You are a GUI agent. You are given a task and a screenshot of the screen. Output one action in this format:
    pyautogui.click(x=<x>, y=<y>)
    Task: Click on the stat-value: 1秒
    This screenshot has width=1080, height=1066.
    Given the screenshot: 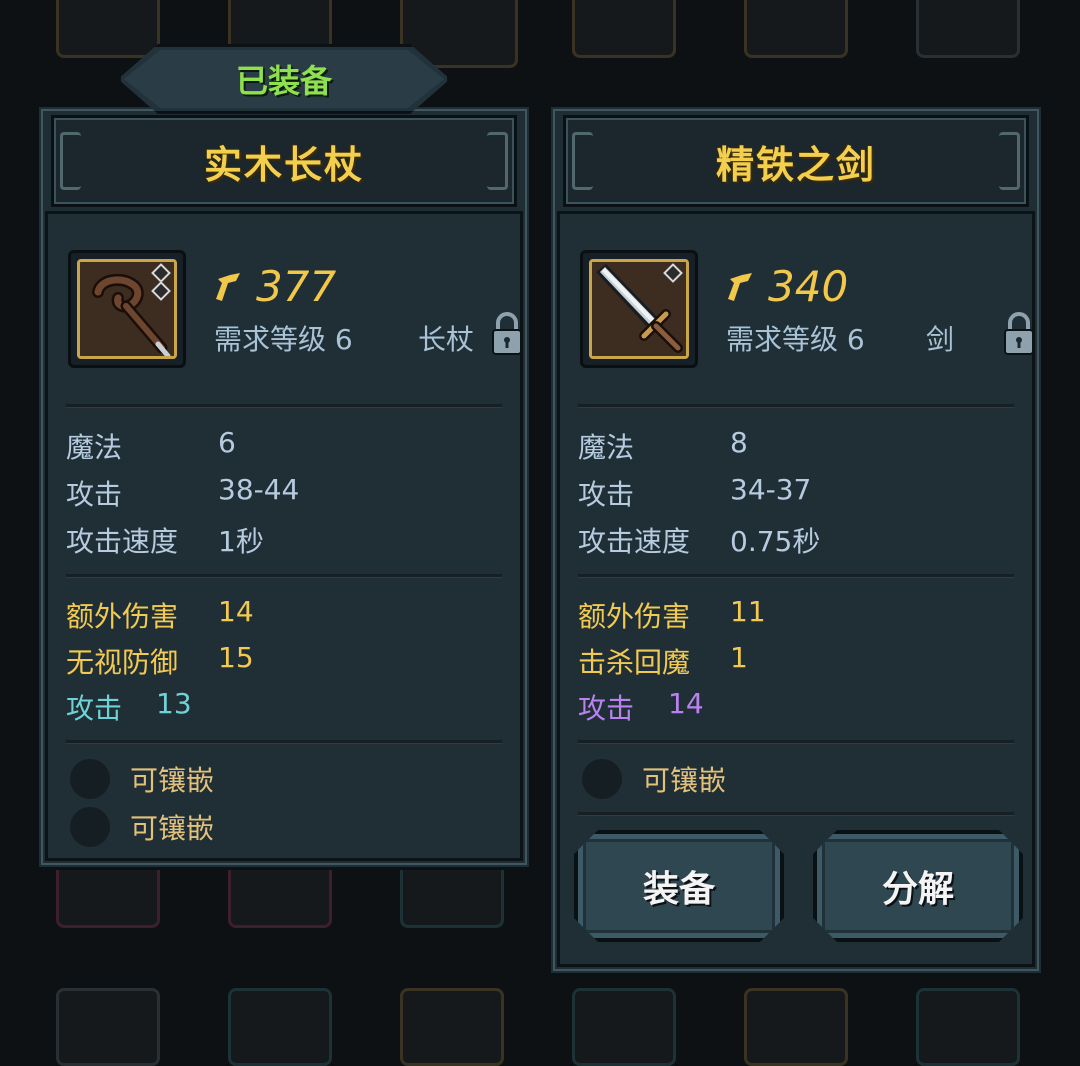 What is the action you would take?
    pyautogui.click(x=241, y=541)
    